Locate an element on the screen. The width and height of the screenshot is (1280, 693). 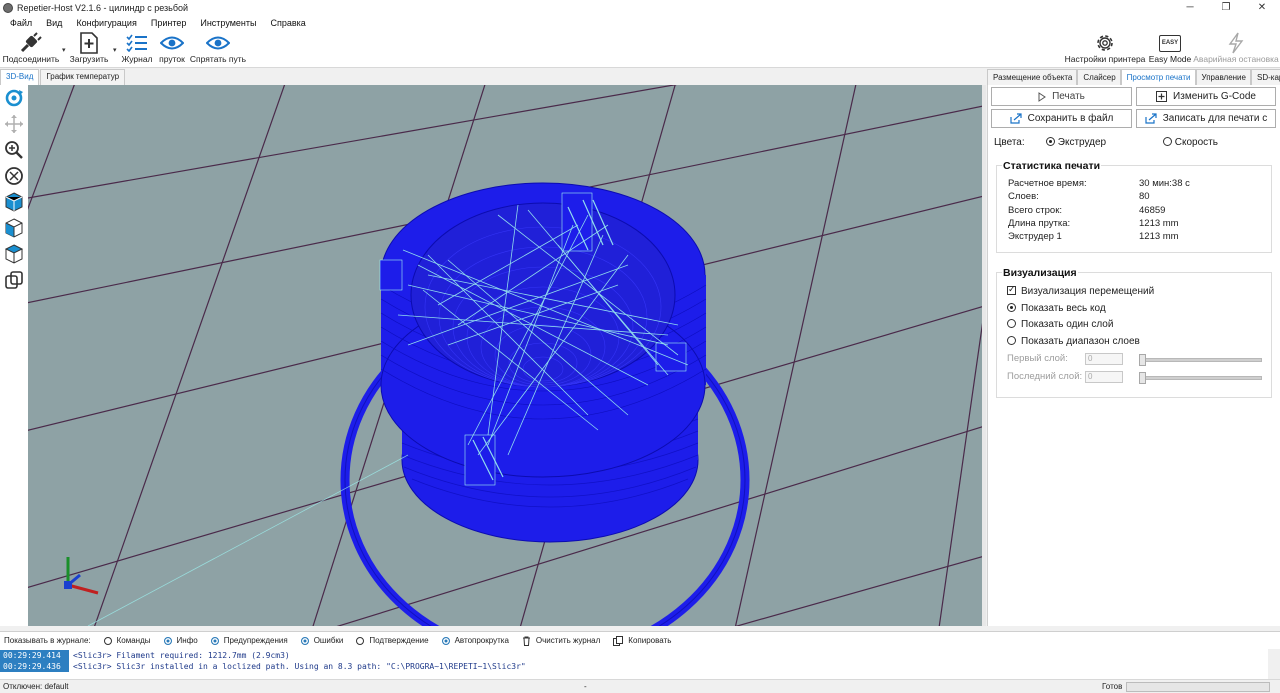
menu-file: Файл is located at coordinates (21, 23).